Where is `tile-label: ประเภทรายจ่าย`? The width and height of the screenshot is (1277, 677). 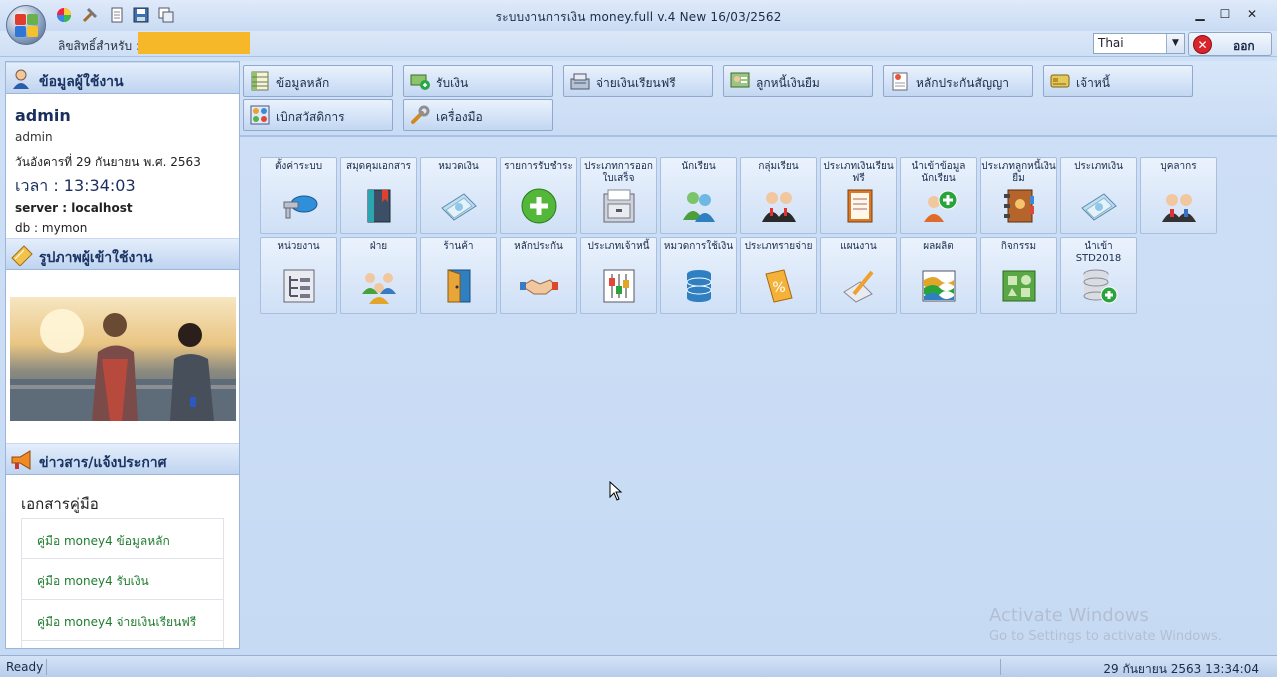
tile-label: ประเภทรายจ่าย is located at coordinates (778, 246).